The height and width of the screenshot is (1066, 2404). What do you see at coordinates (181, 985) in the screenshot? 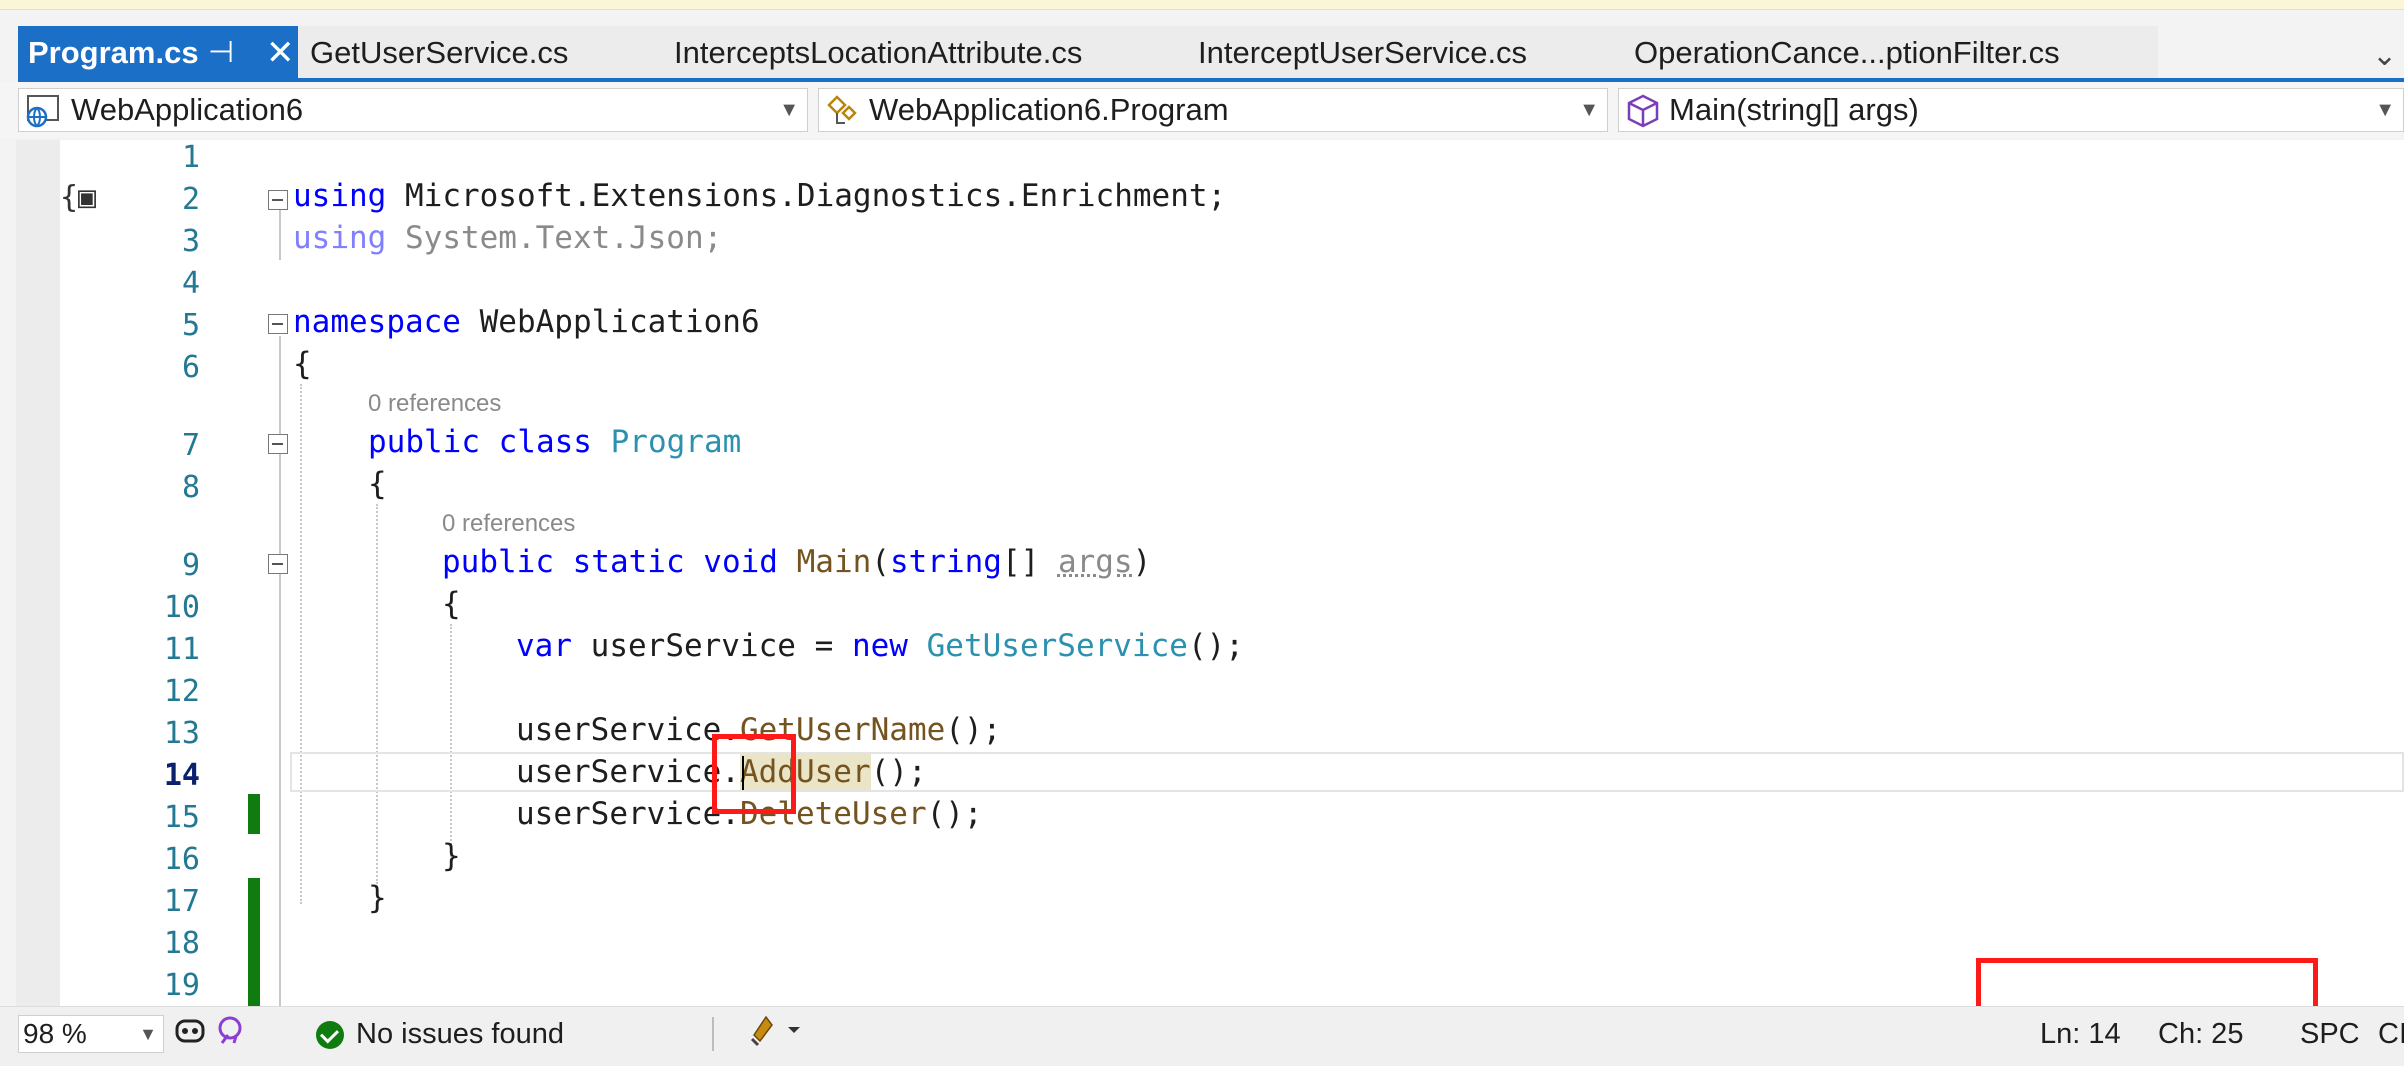
I see `line-number: 19` at bounding box center [181, 985].